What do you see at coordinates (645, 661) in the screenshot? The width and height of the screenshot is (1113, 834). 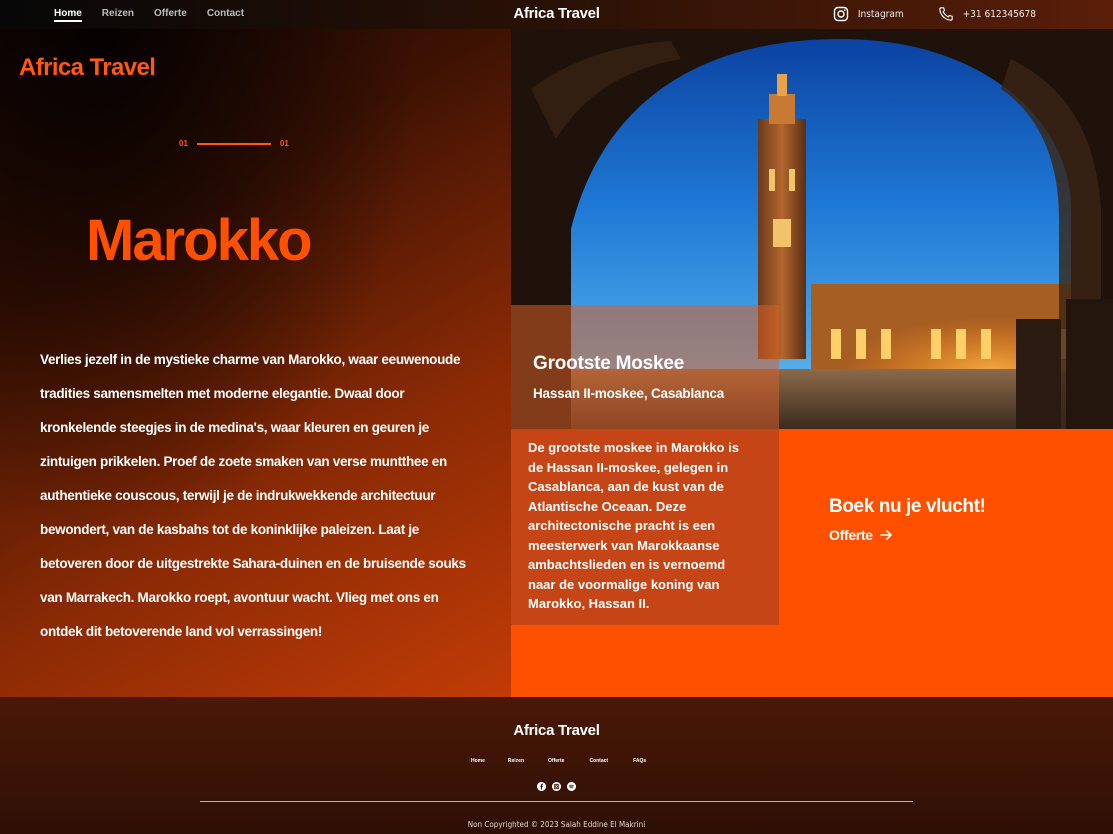 I see `accent-block` at bounding box center [645, 661].